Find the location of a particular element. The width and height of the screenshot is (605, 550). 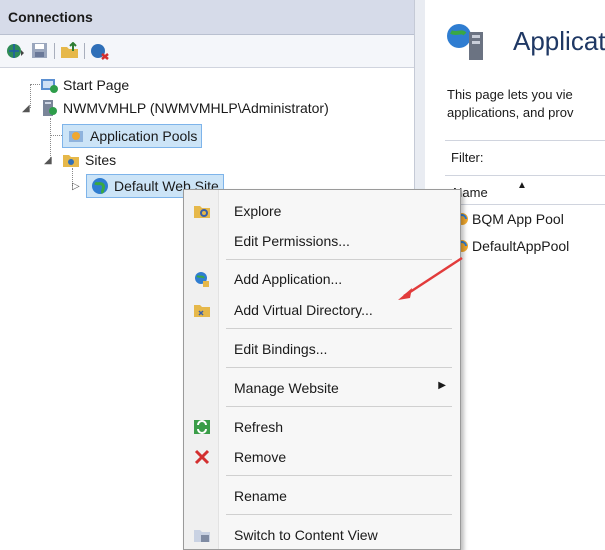

column-header-name: Name ▲ is located at coordinates (527, 192).